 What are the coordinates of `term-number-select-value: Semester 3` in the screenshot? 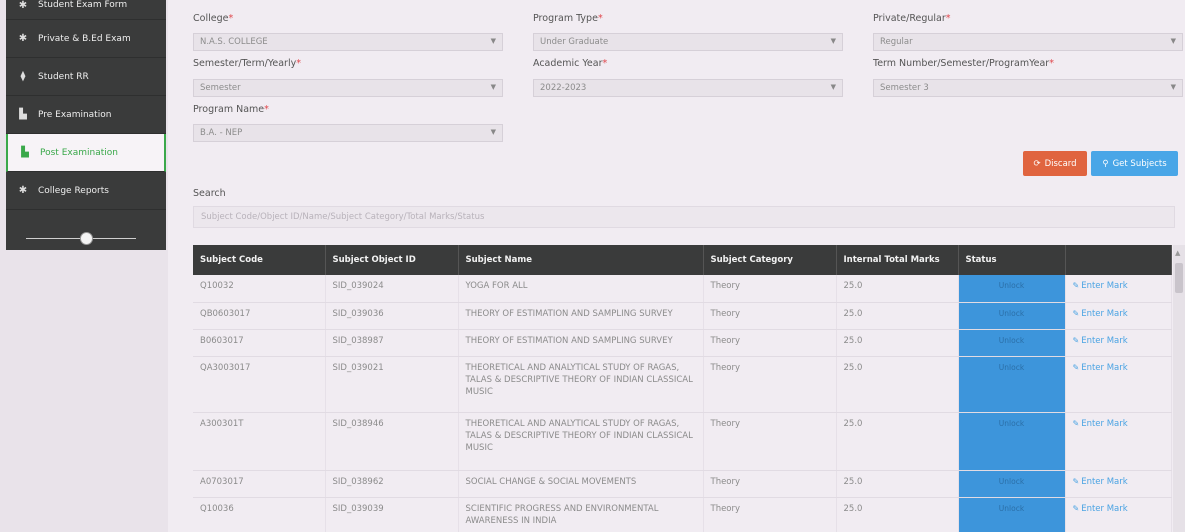 It's located at (904, 88).